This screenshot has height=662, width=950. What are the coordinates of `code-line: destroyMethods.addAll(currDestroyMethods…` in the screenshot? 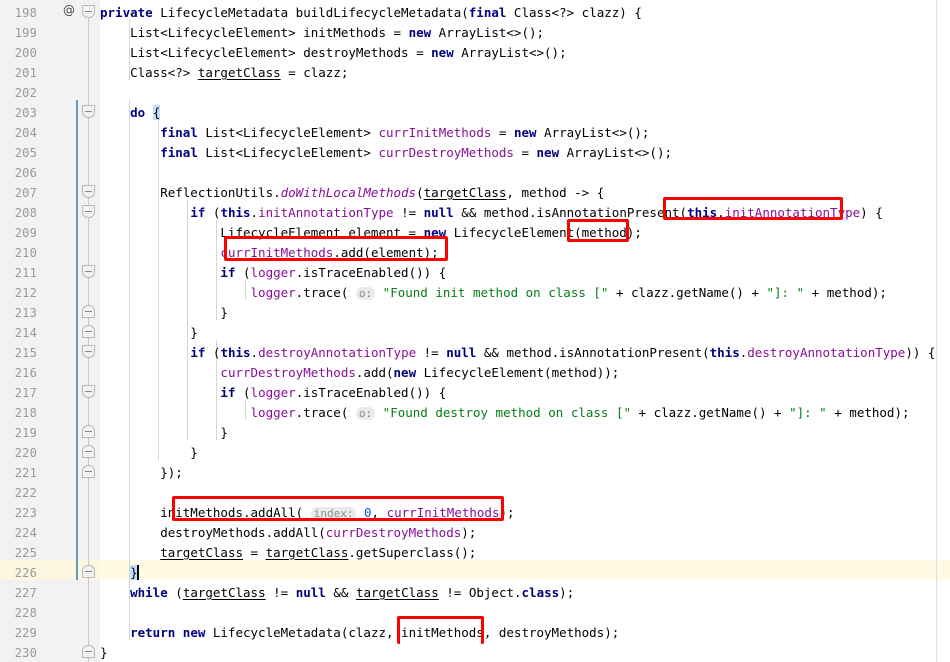 It's located at (288, 533).